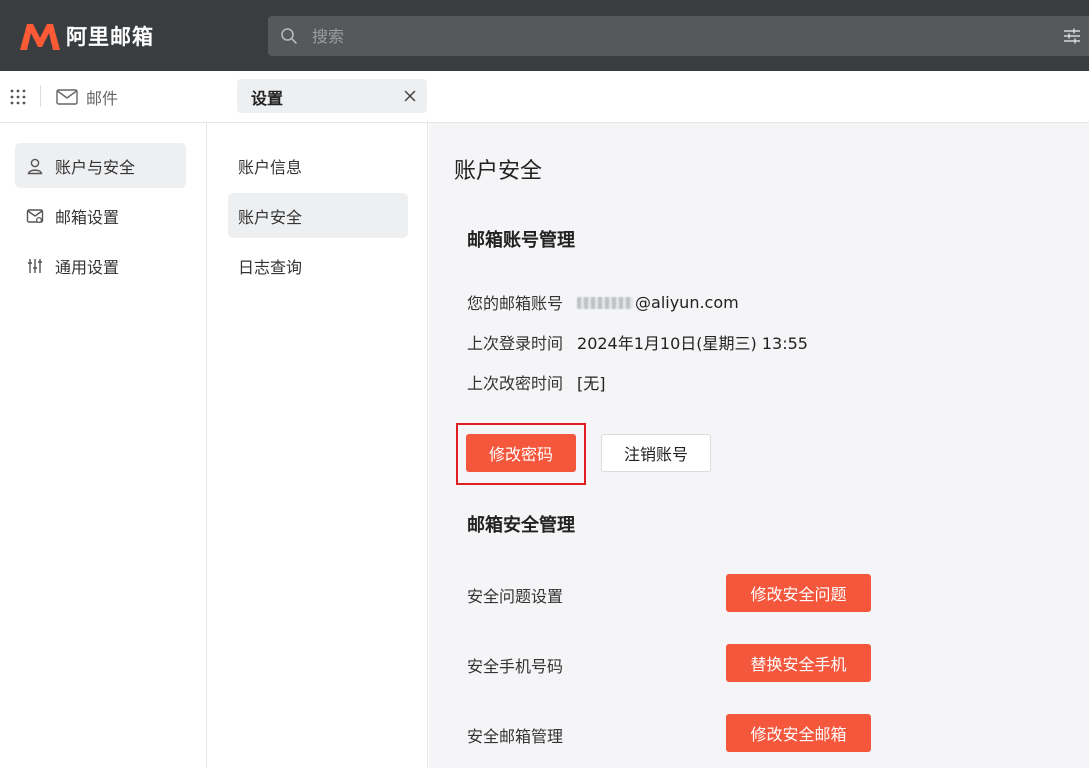 The image size is (1089, 768). Describe the element at coordinates (521, 525) in the screenshot. I see `section-title-security: 邮箱安全管理` at that location.